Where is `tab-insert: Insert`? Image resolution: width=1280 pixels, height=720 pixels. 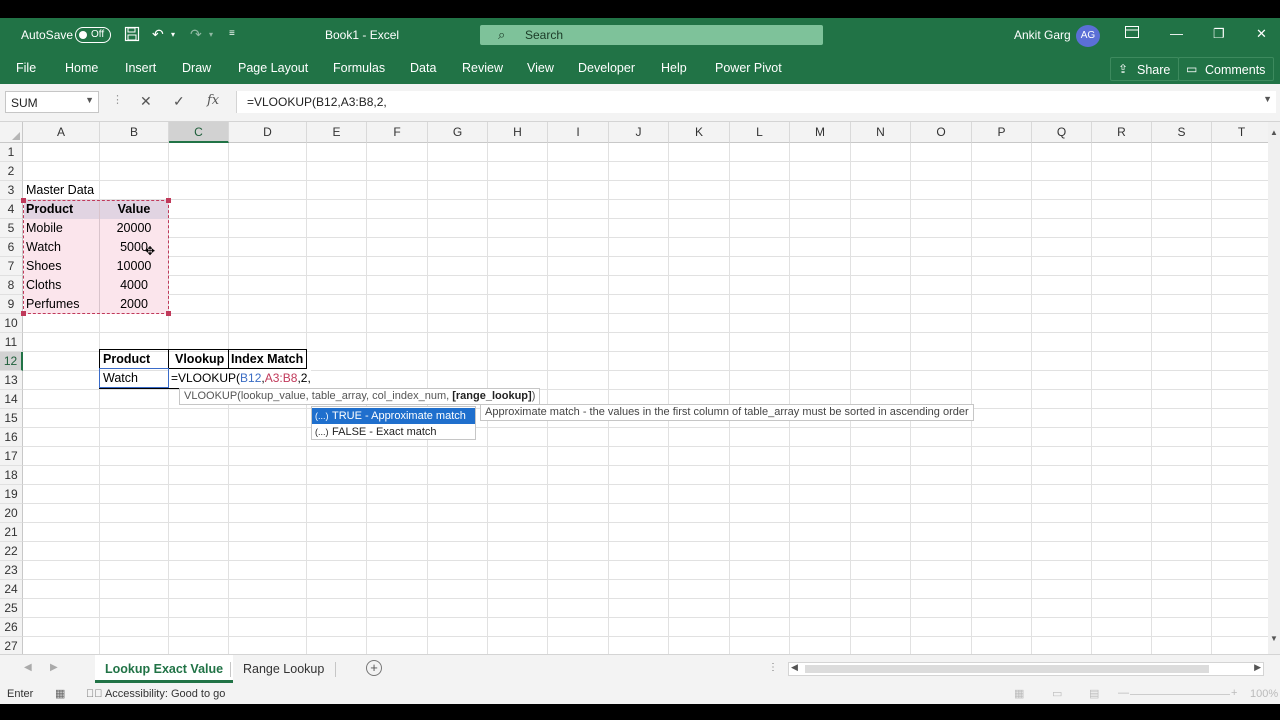
tab-insert: Insert is located at coordinates (140, 68).